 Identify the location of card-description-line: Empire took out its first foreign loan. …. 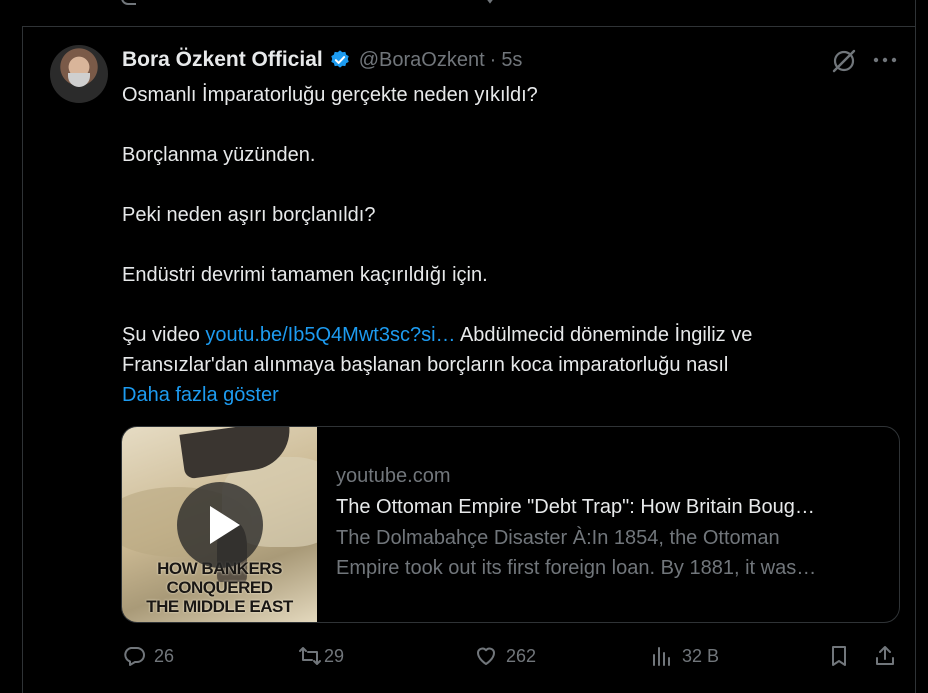
(576, 568).